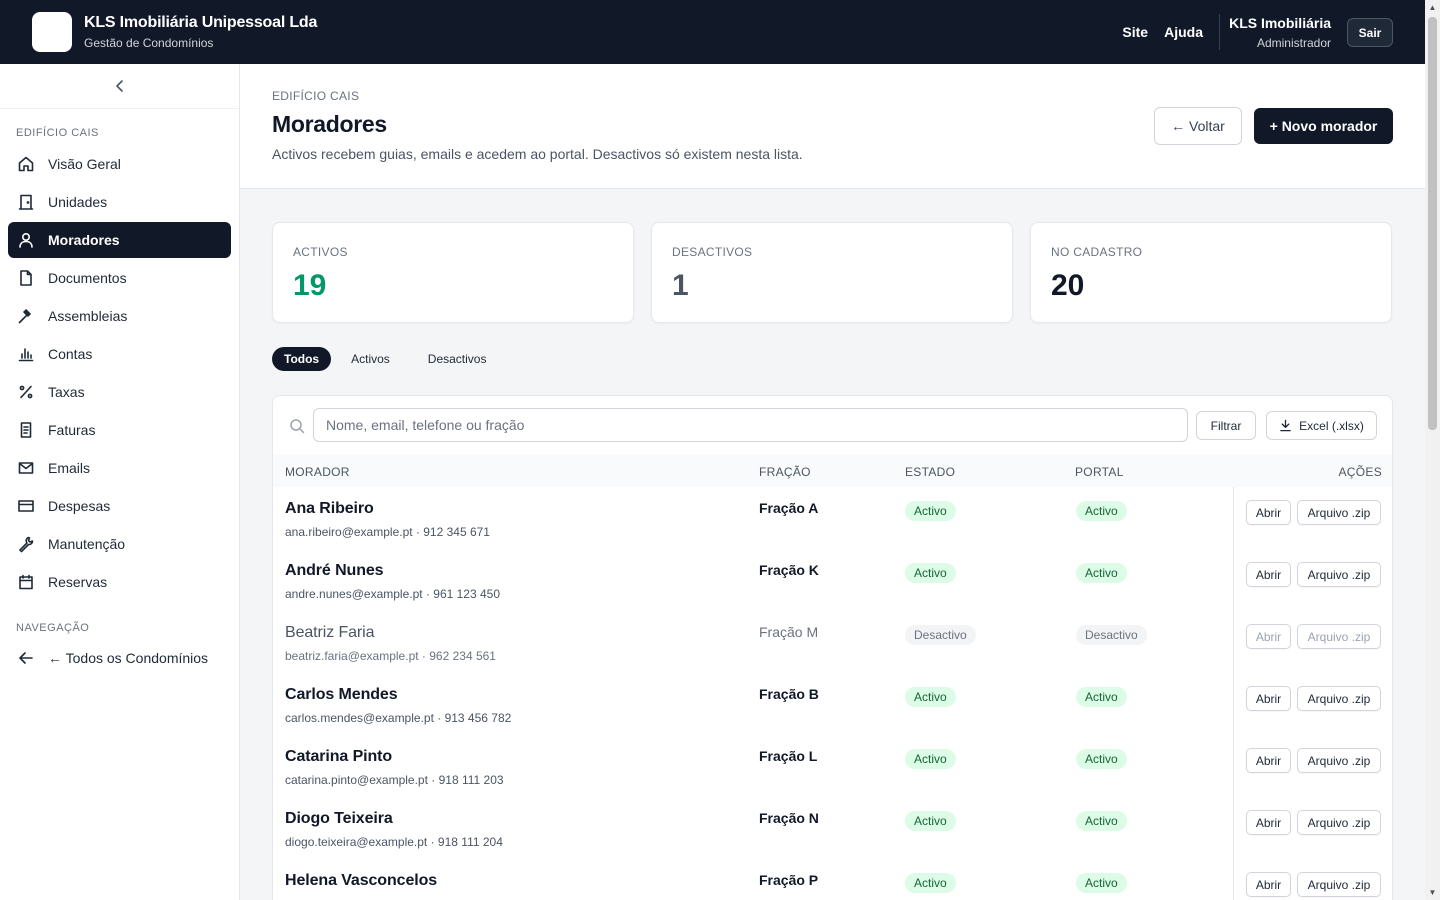 Image resolution: width=1440 pixels, height=900 pixels. Describe the element at coordinates (339, 819) in the screenshot. I see `resident-name: Diogo Teixeira` at that location.